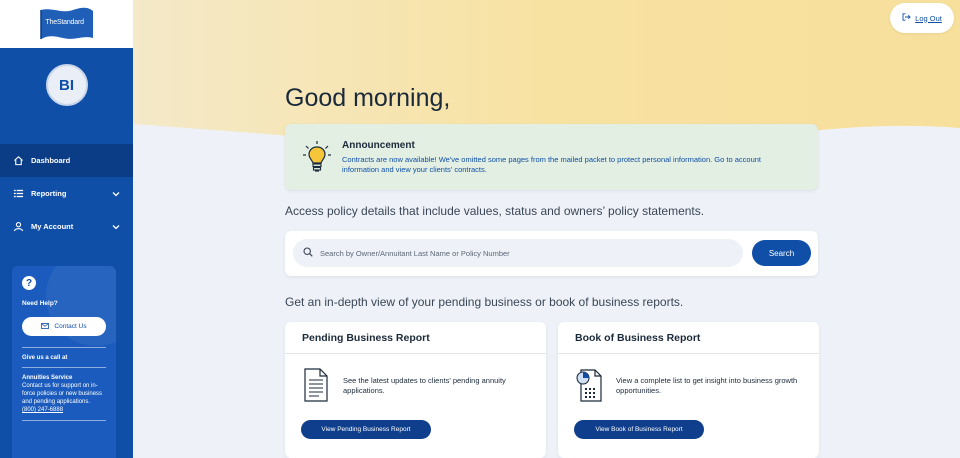 This screenshot has width=960, height=458. I want to click on search-field, so click(518, 253).